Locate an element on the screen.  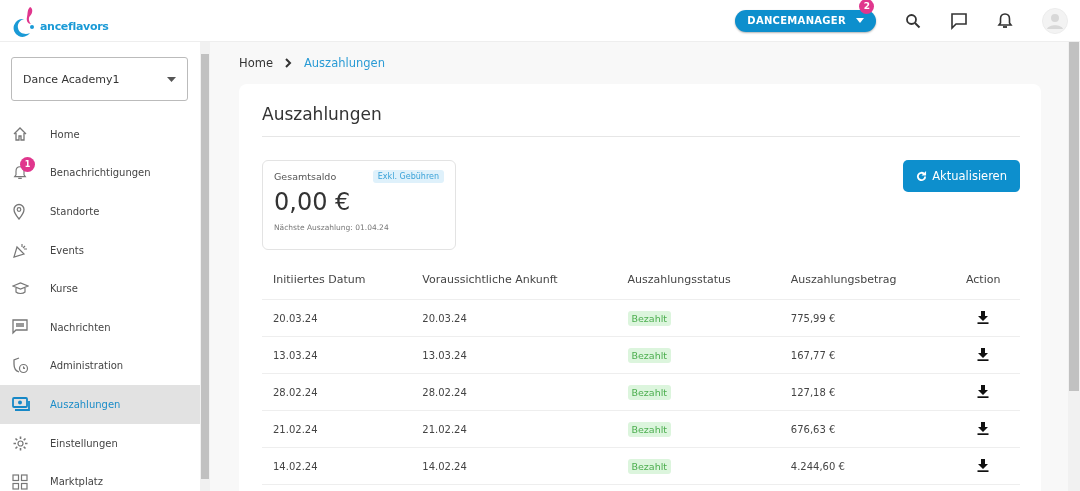
home-icon is located at coordinates (20, 134).